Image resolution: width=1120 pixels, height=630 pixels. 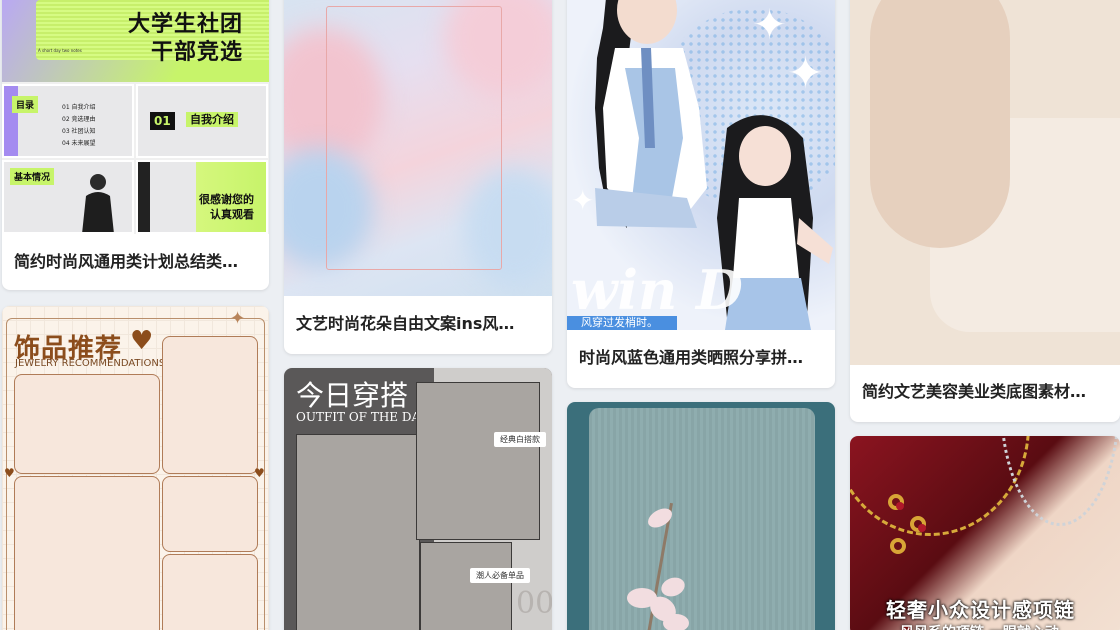 I want to click on caption-strip: 风穿过发梢时。, so click(x=622, y=323).